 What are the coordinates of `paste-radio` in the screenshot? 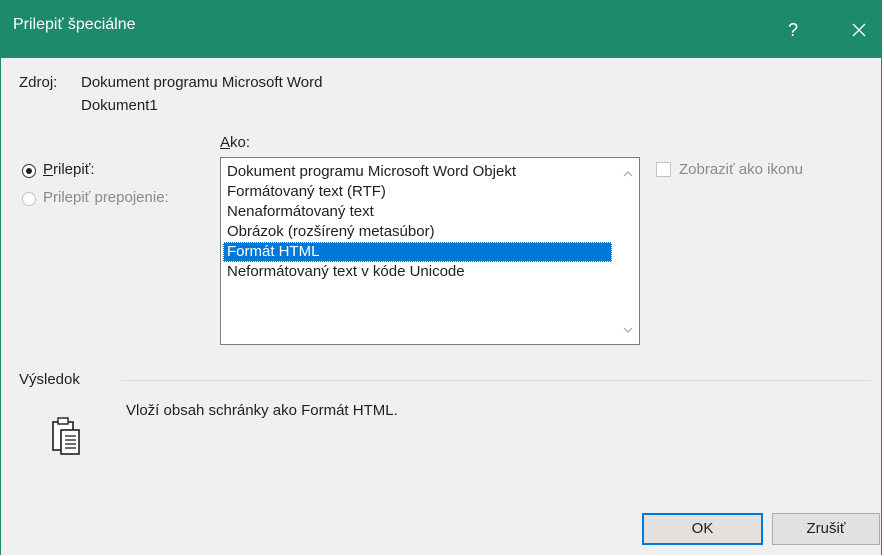 It's located at (29, 171).